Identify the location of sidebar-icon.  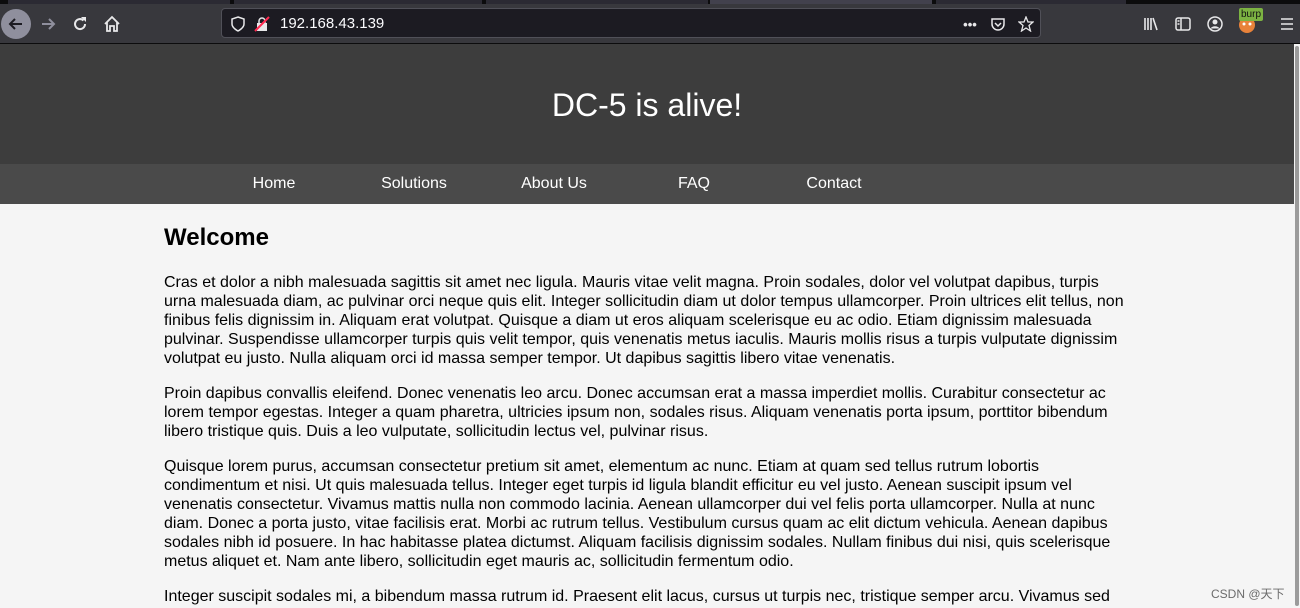
(1183, 24).